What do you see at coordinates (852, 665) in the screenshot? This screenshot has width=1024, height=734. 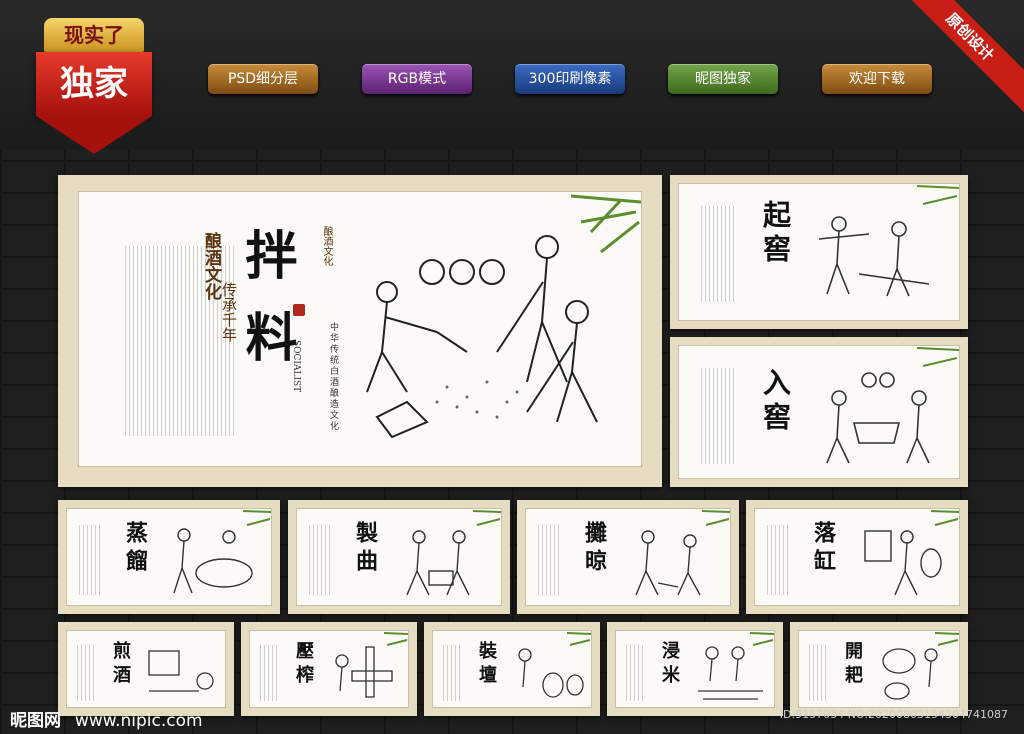 I see `panel-title: 開耙` at bounding box center [852, 665].